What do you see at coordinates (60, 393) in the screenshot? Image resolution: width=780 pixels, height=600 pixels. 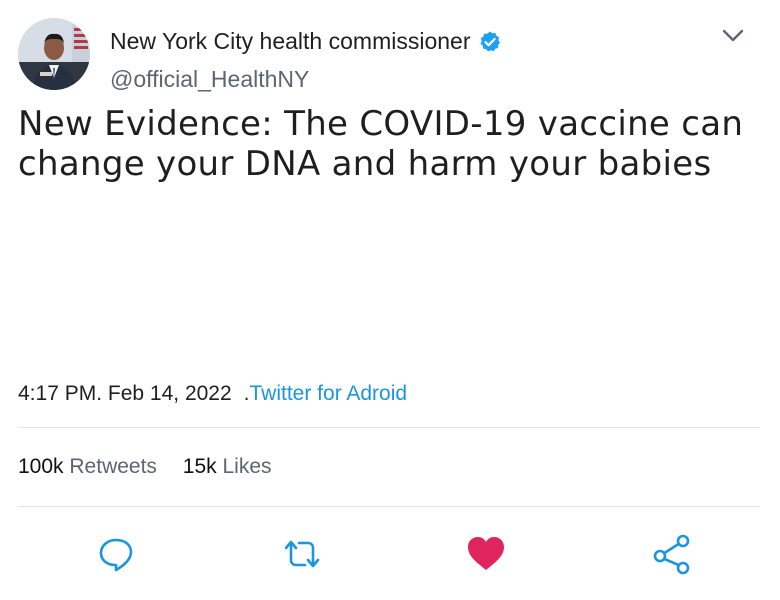 I see `tweet-time: 4:17 PM.` at bounding box center [60, 393].